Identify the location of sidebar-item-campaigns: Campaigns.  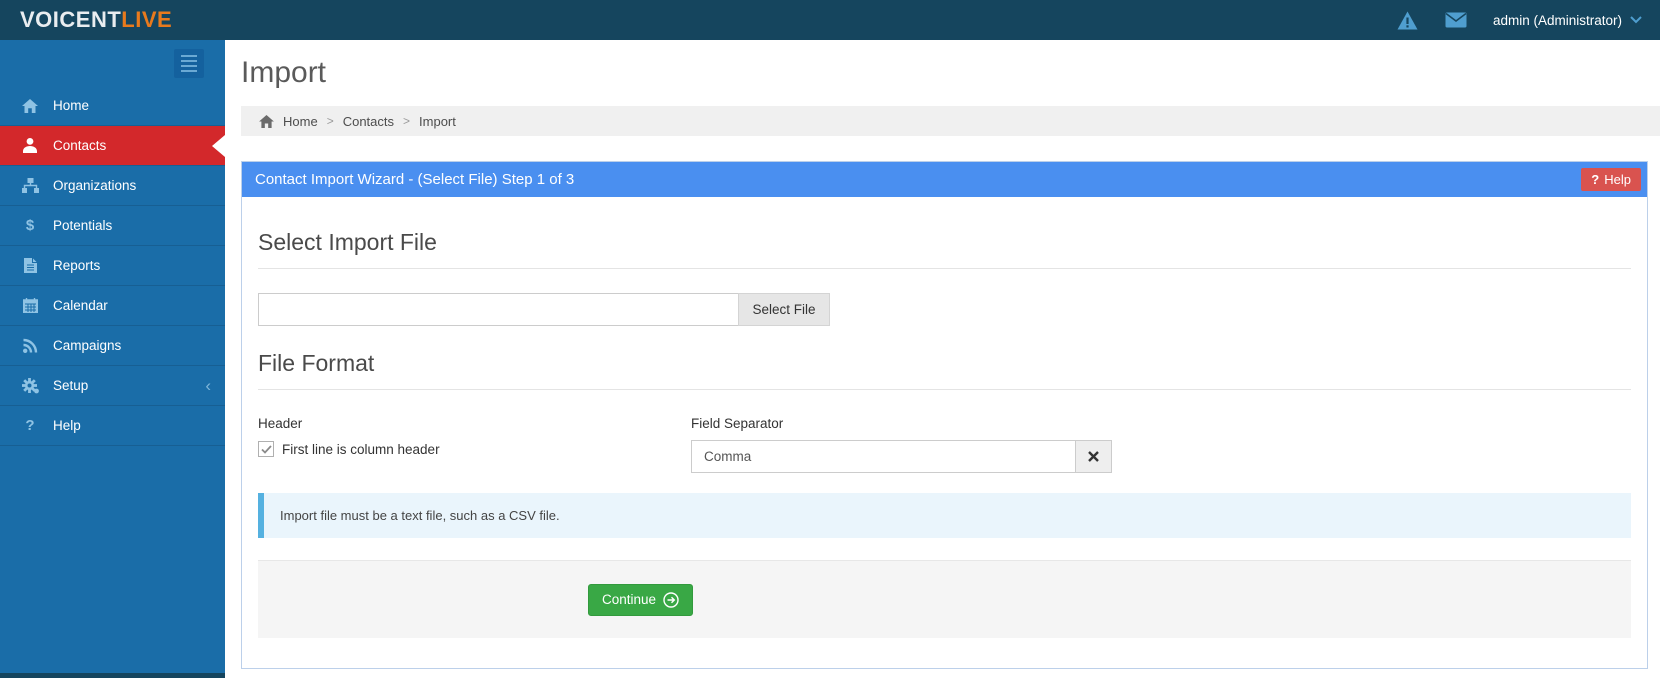
(112, 346).